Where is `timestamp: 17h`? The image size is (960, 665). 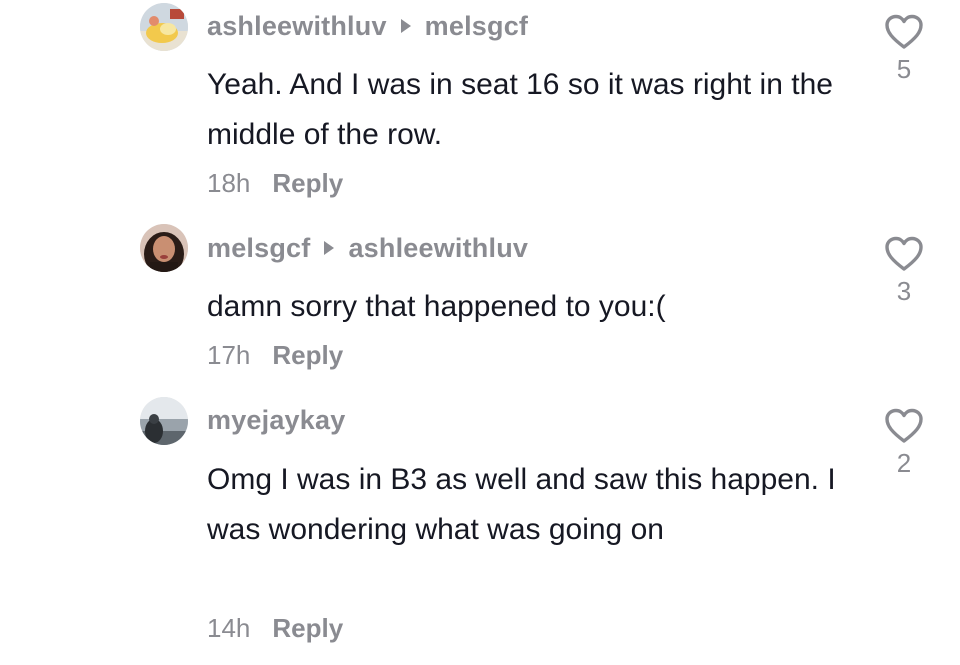
timestamp: 17h is located at coordinates (229, 355).